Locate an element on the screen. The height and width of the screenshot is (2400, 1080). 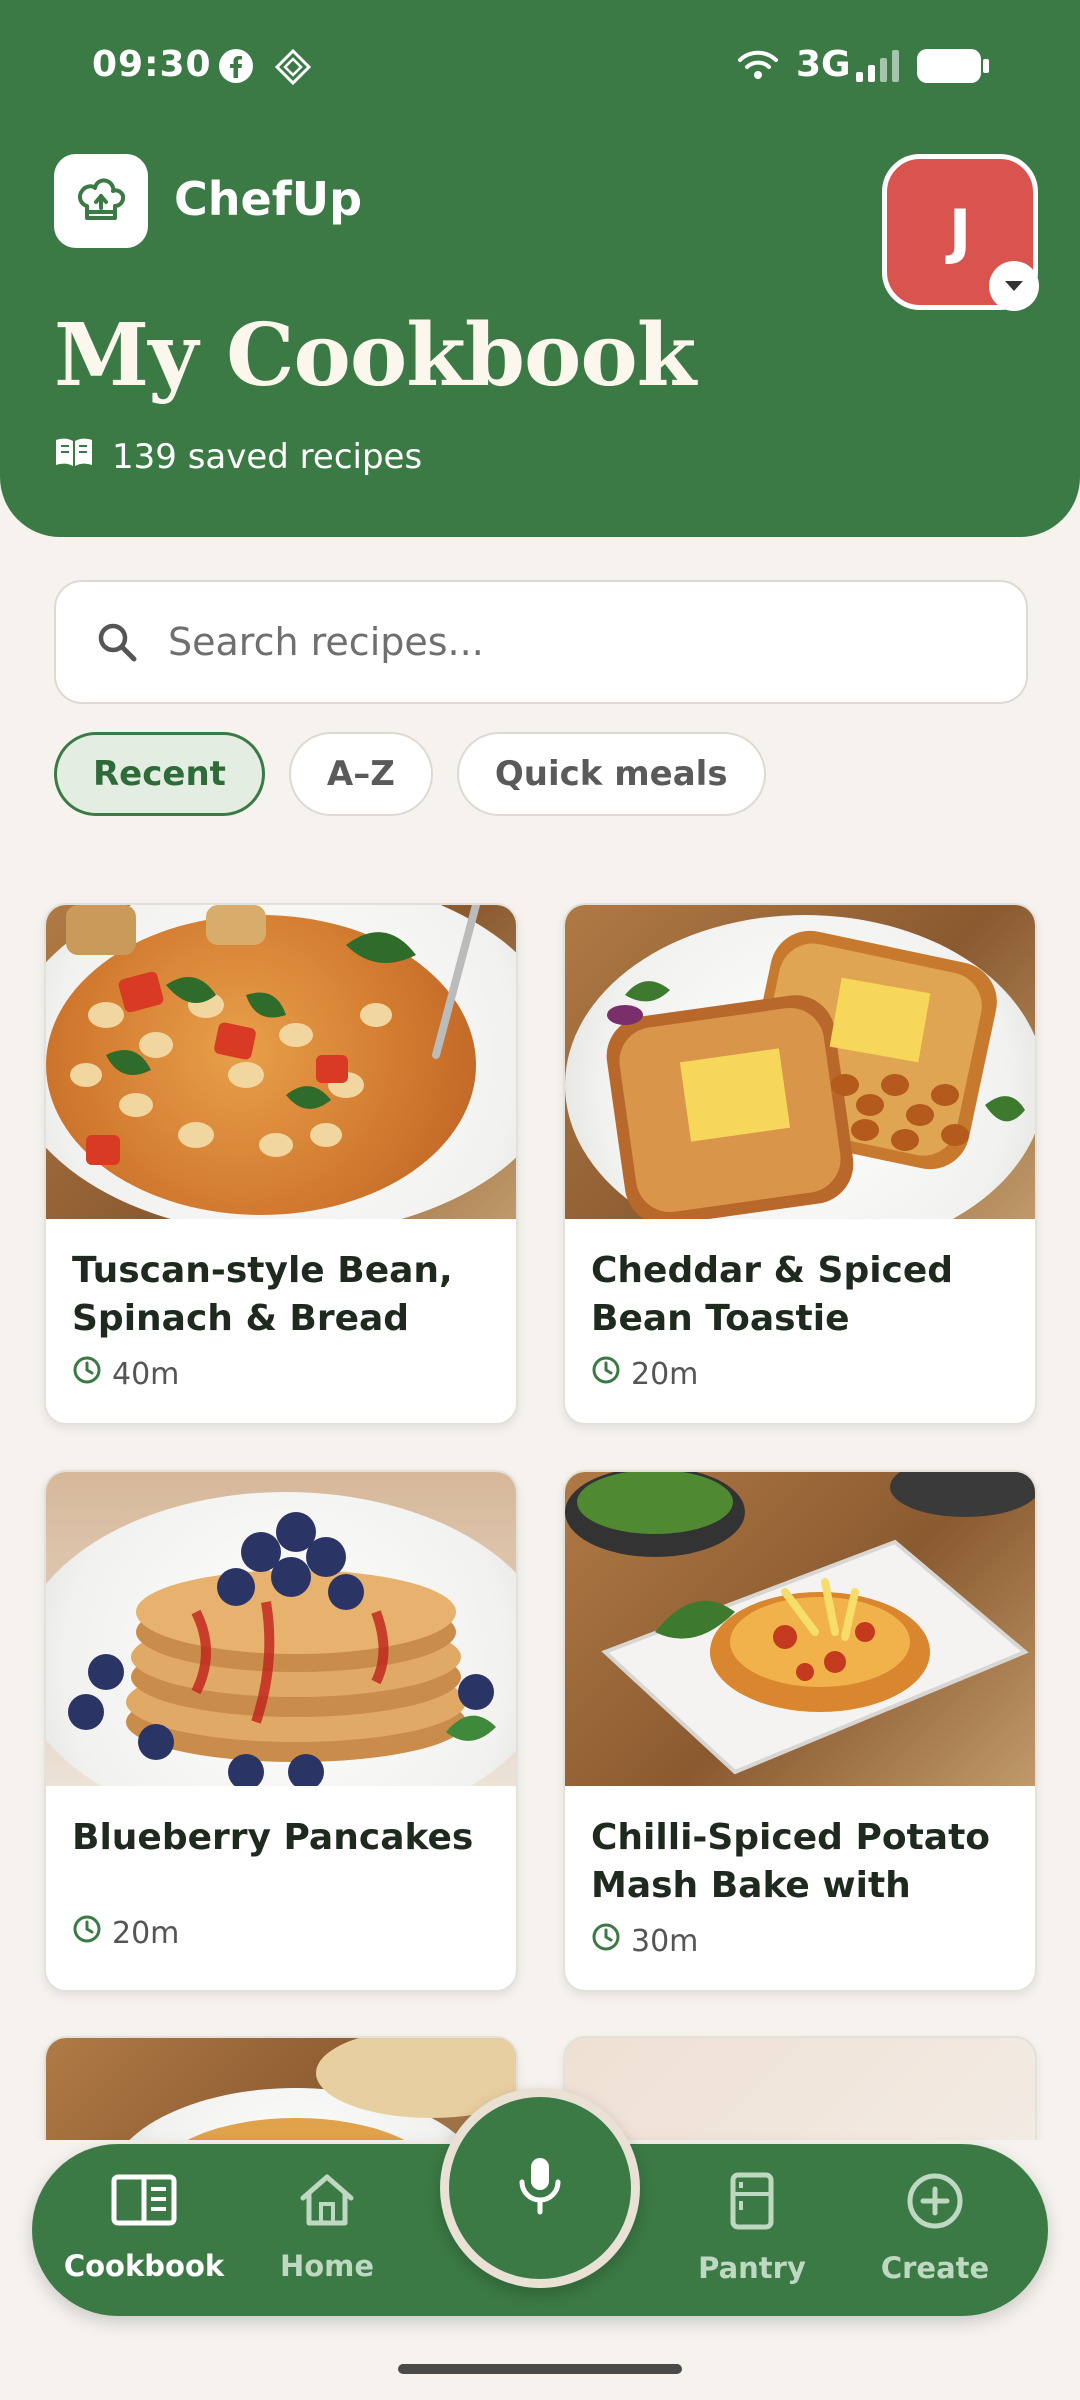
filter-chips: Recent A–Z Quick meals is located at coordinates (410, 774).